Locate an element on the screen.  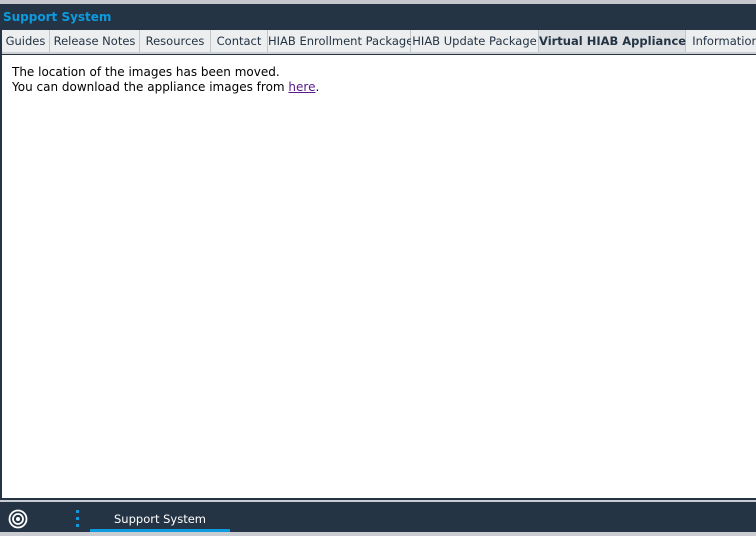
period: . is located at coordinates (317, 87).